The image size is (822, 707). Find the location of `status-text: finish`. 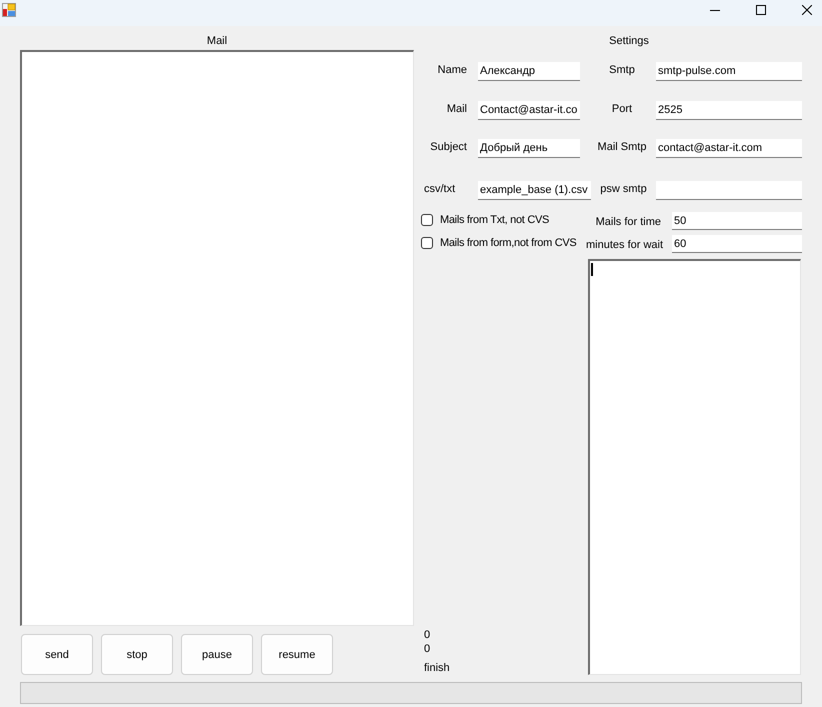

status-text: finish is located at coordinates (437, 668).